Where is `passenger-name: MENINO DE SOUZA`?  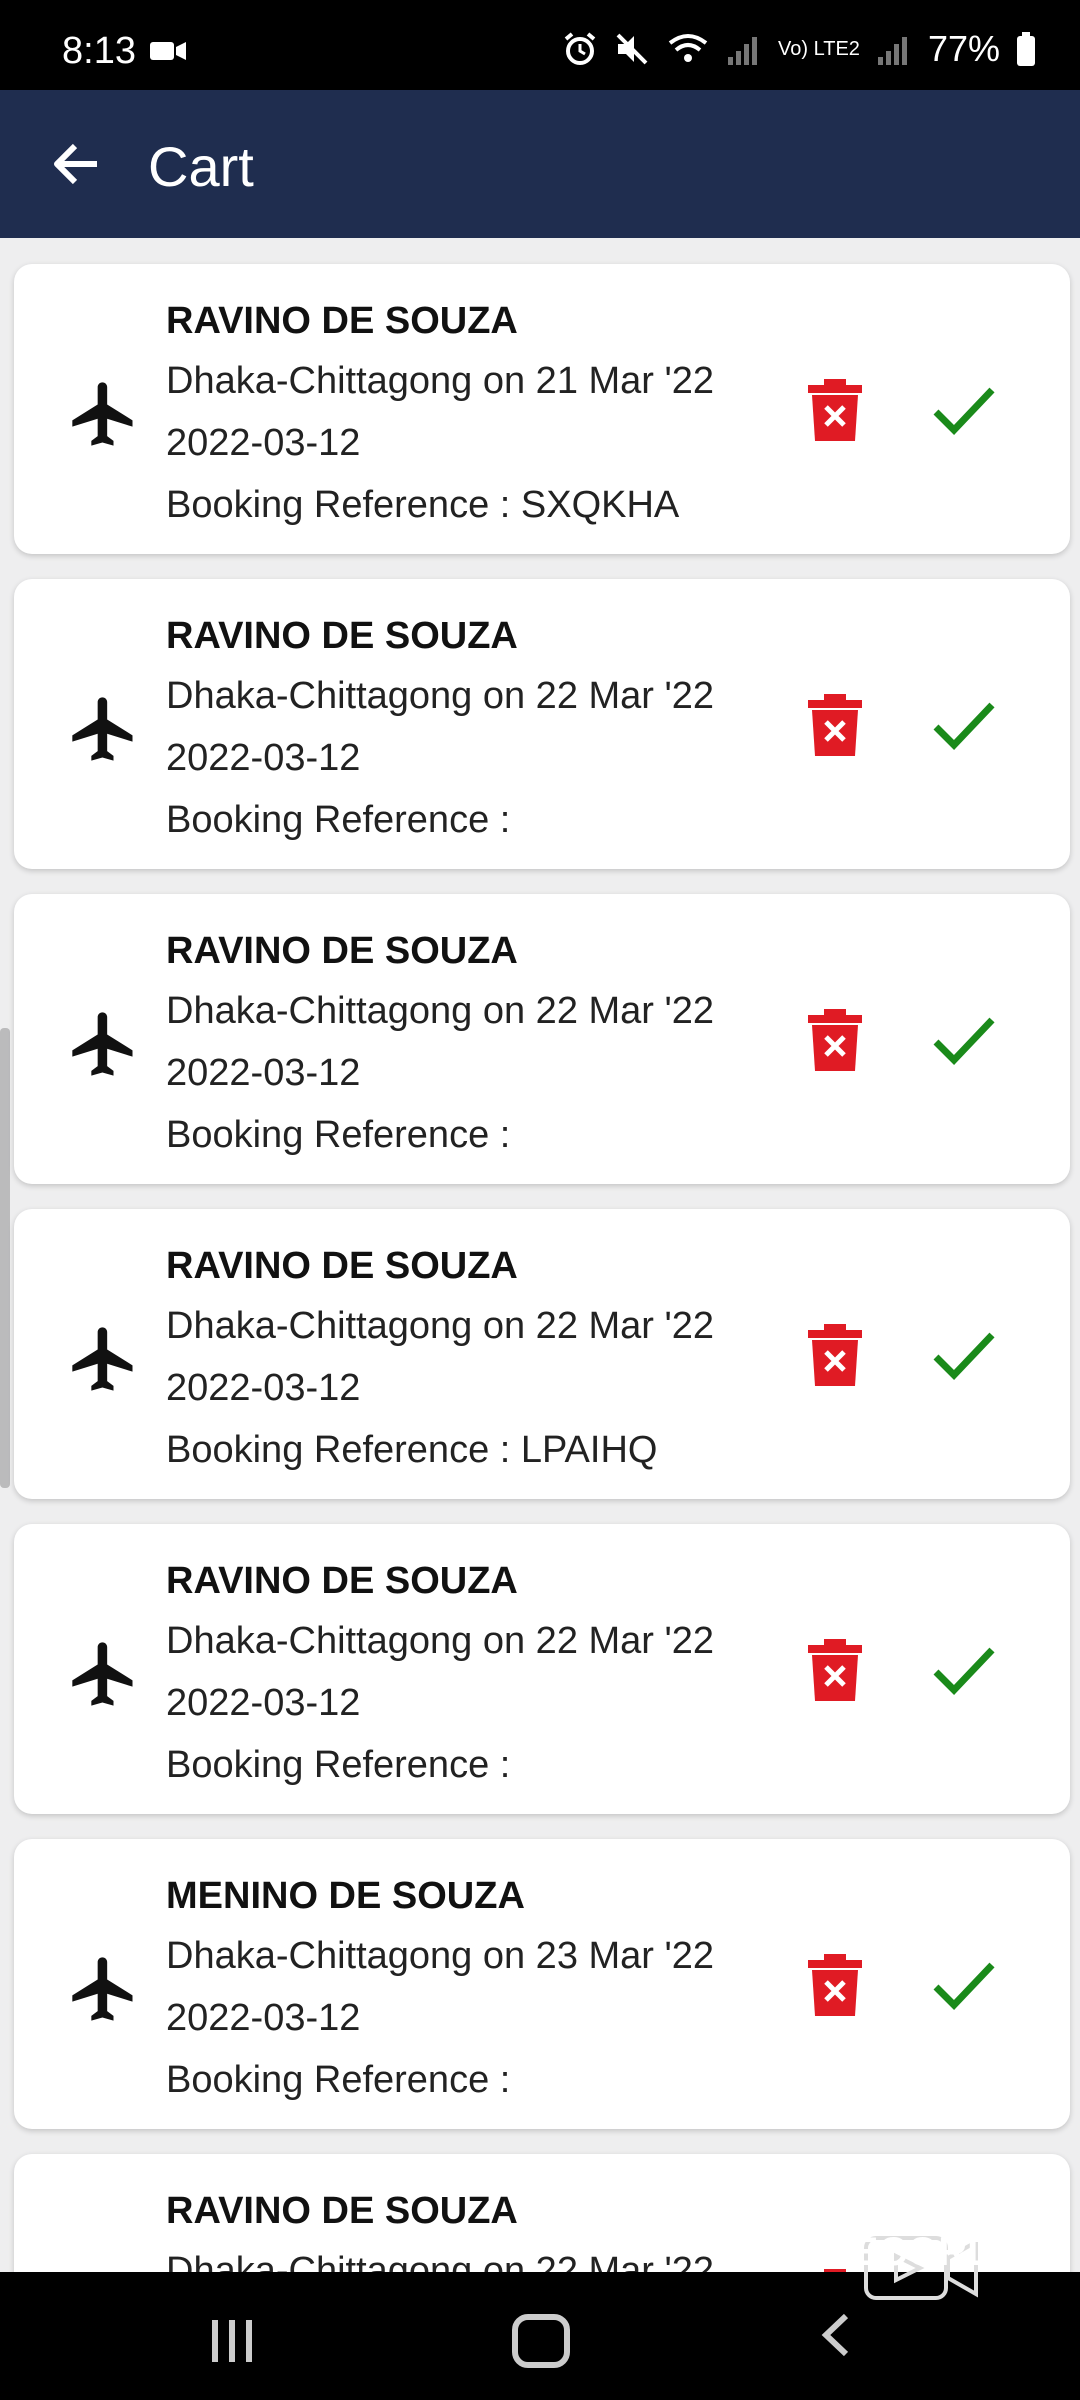
passenger-name: MENINO DE SOUZA is located at coordinates (345, 1896).